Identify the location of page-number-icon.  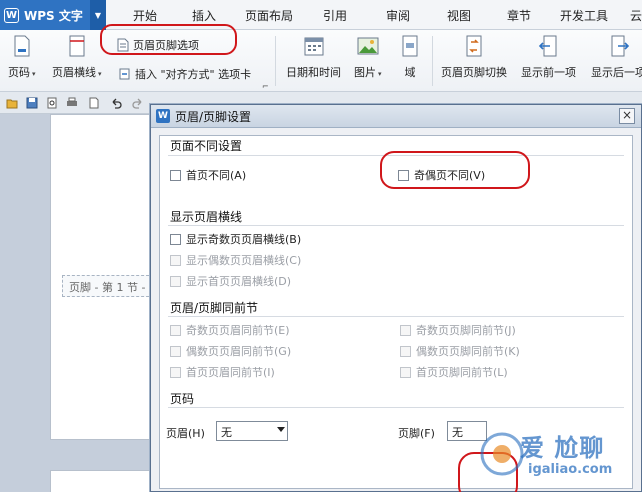
(22, 46).